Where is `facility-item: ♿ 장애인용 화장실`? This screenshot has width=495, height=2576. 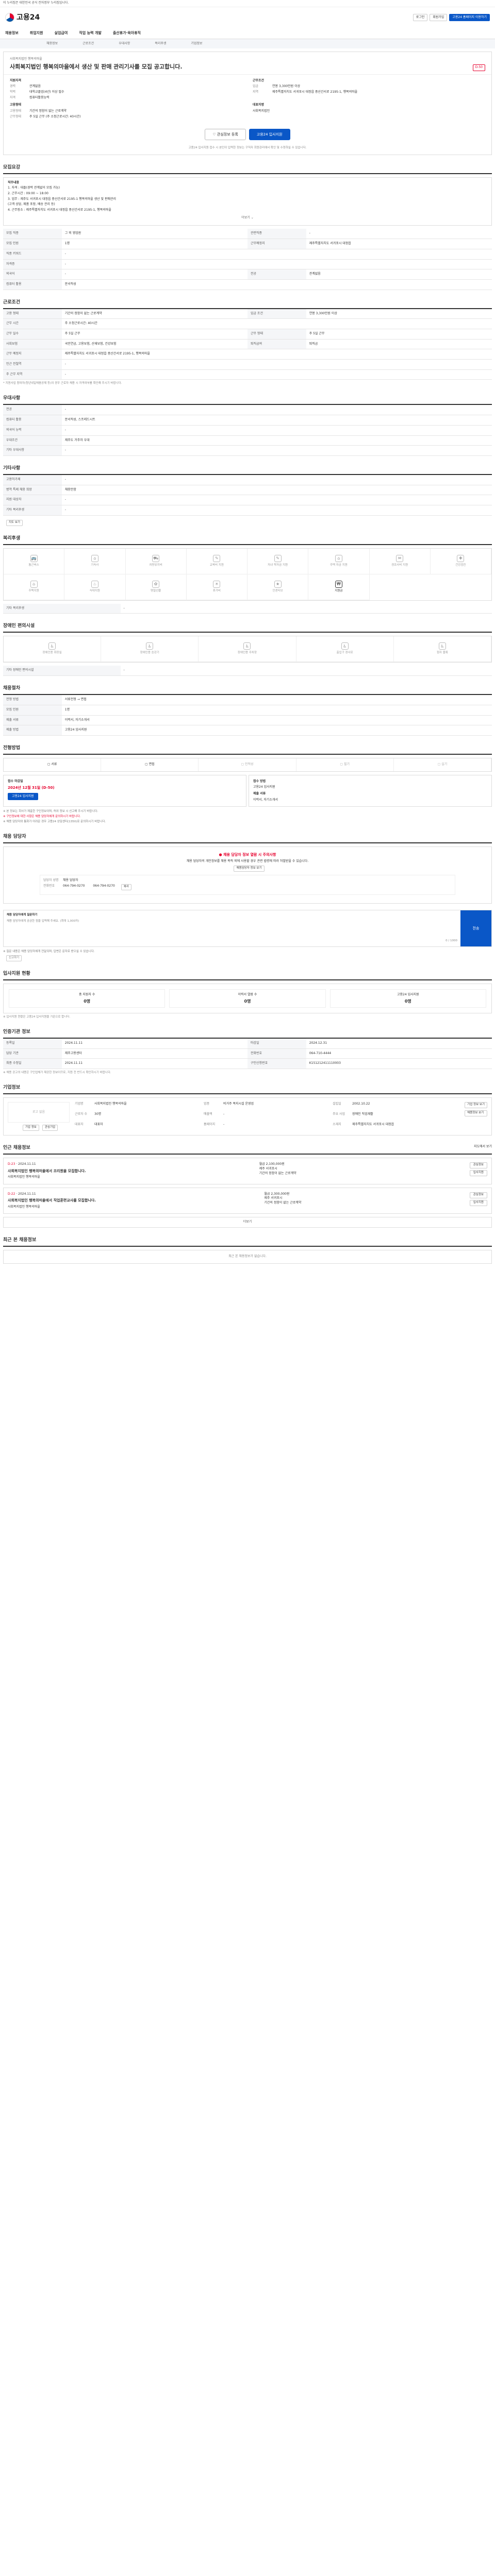 facility-item: ♿ 장애인용 화장실 is located at coordinates (53, 649).